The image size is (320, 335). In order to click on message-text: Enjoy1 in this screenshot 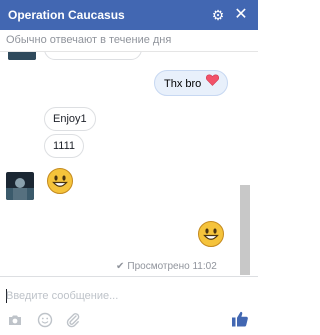, I will do `click(70, 119)`.